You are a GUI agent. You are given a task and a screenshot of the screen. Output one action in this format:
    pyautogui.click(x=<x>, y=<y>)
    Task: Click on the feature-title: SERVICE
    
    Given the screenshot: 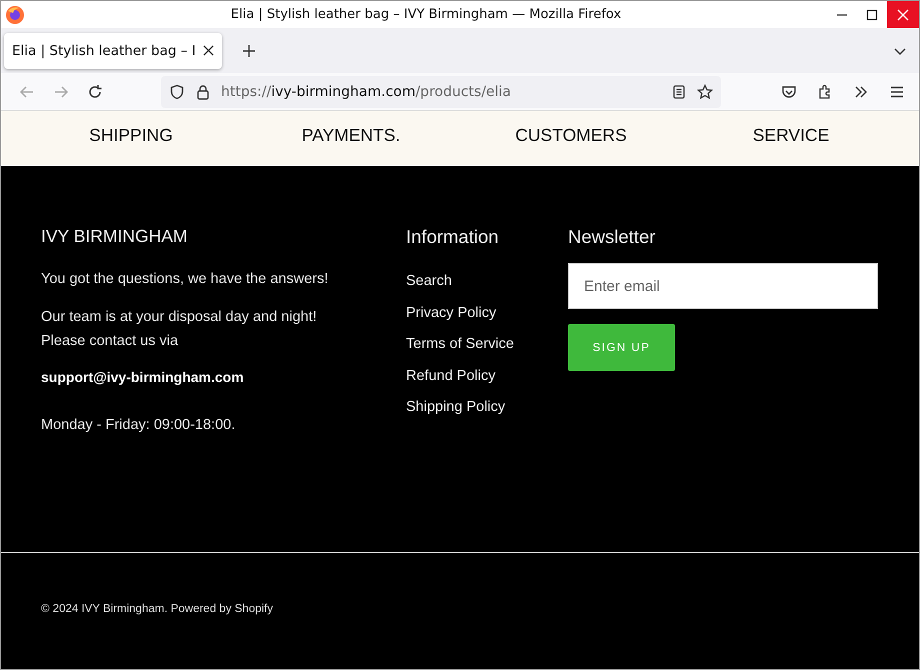 What is the action you would take?
    pyautogui.click(x=791, y=135)
    